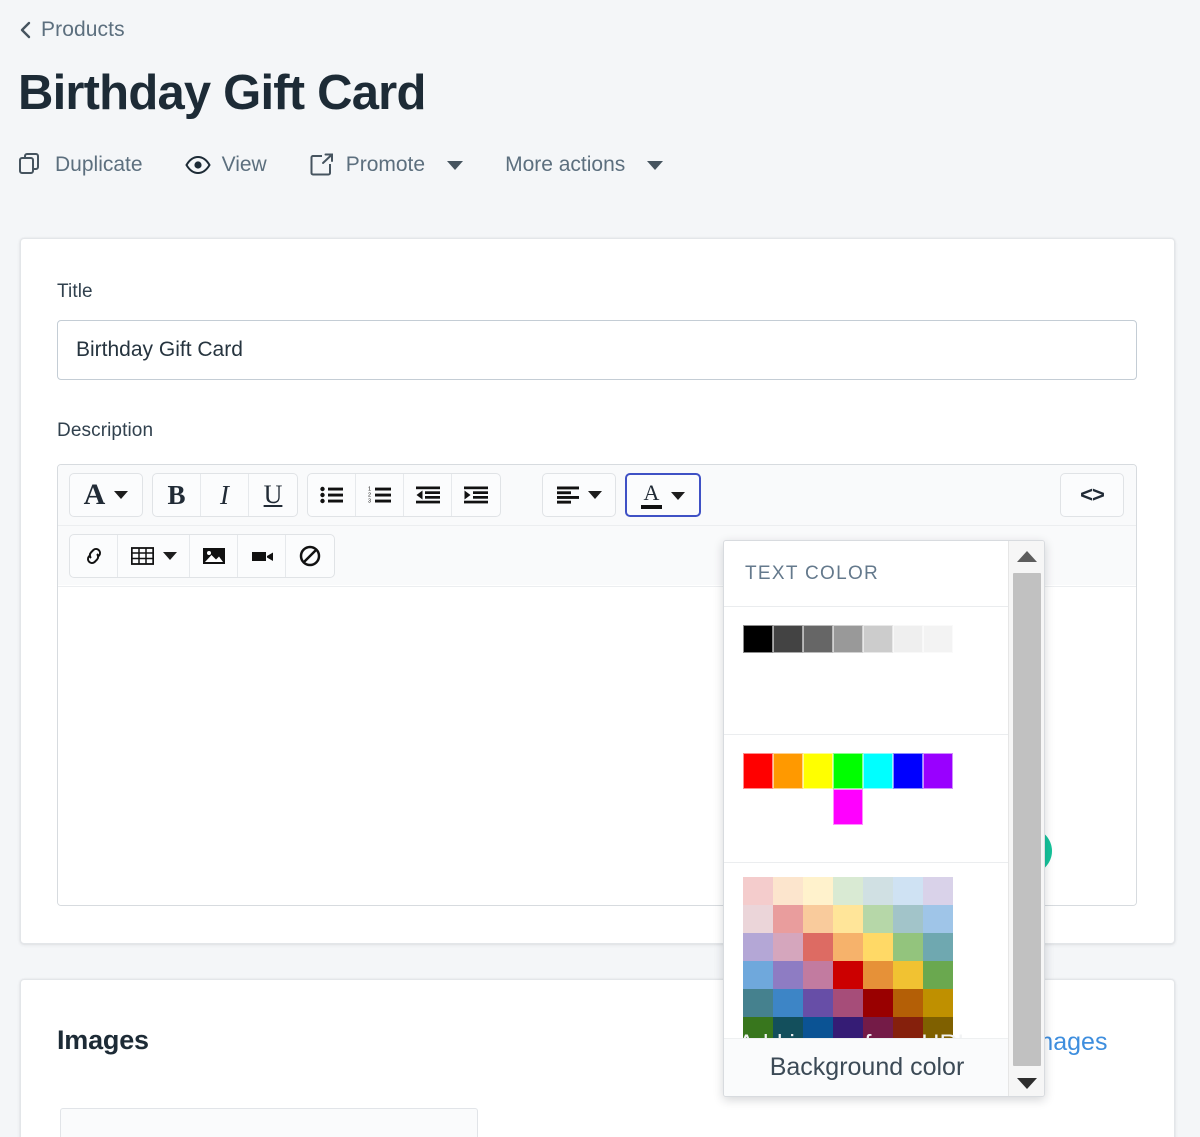  What do you see at coordinates (567, 495) in the screenshot?
I see `align-left-icon` at bounding box center [567, 495].